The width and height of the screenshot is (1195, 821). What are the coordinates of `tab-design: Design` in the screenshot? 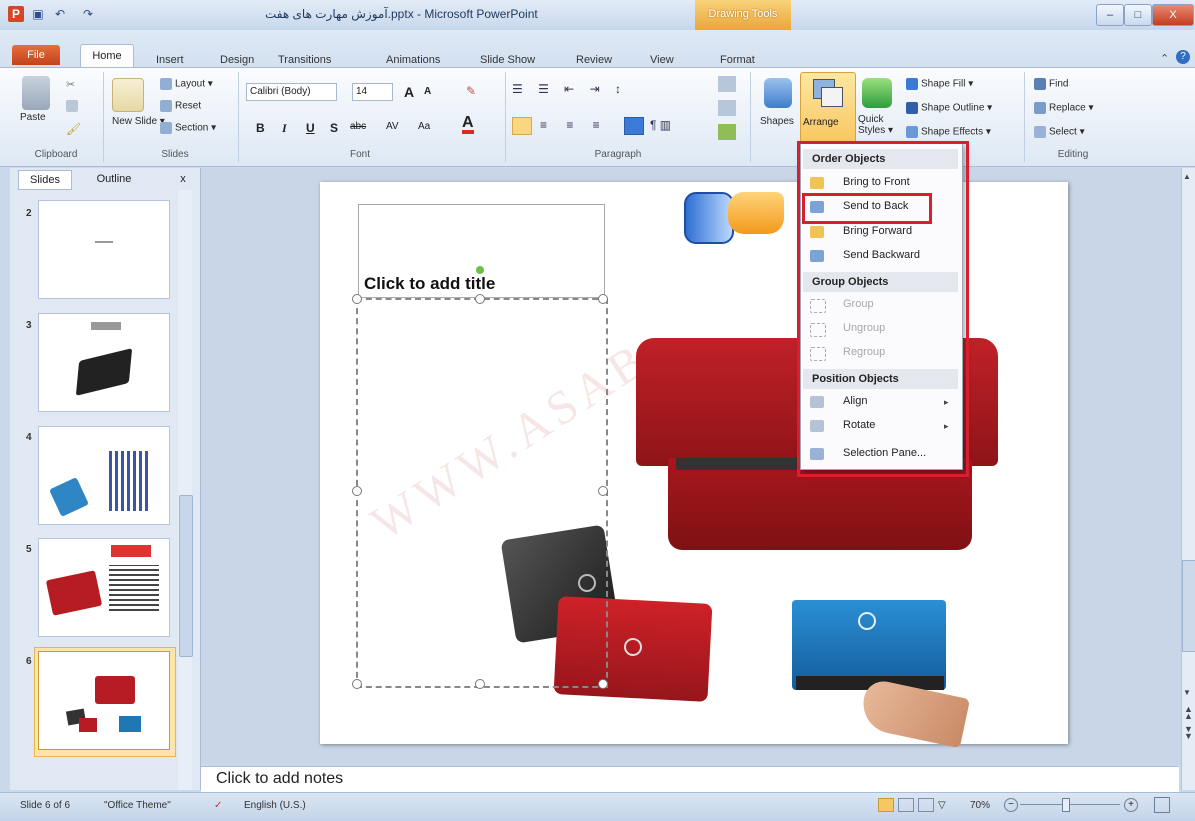 It's located at (237, 60).